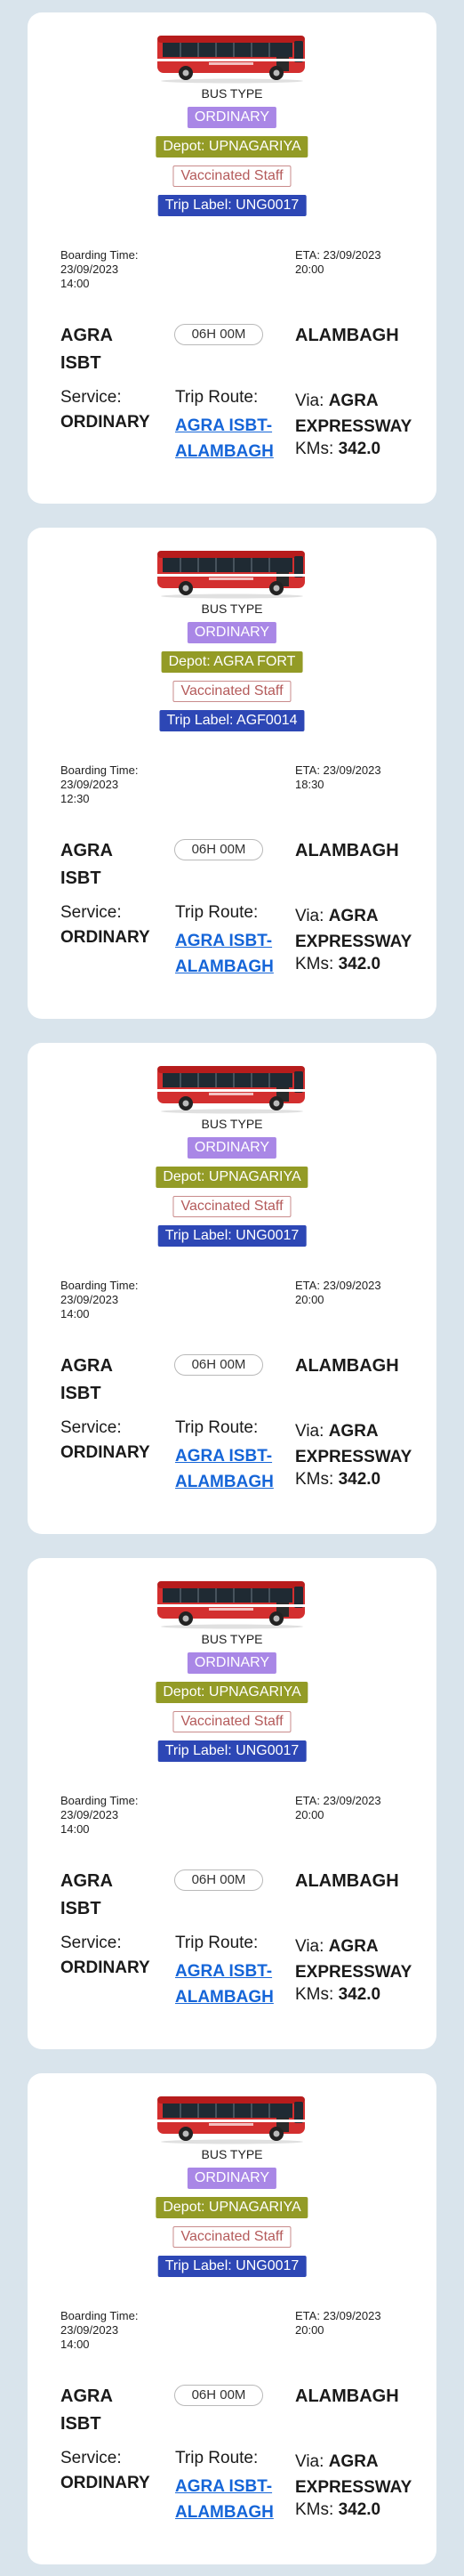  What do you see at coordinates (232, 720) in the screenshot?
I see `trip-label-badge: Trip Label: AGF0014` at bounding box center [232, 720].